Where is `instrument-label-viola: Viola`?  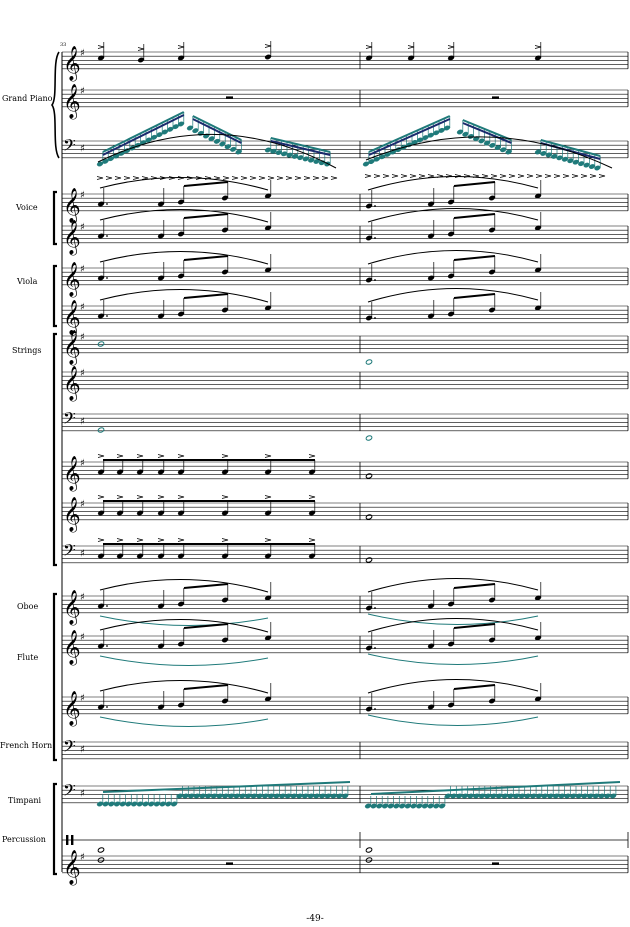
instrument-label-viola: Viola is located at coordinates (27, 281).